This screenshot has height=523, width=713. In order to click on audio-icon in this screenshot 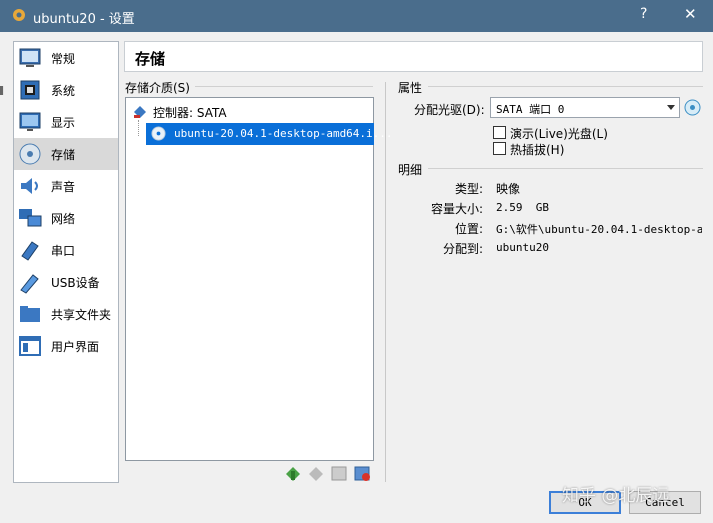, I will do `click(29, 186)`.